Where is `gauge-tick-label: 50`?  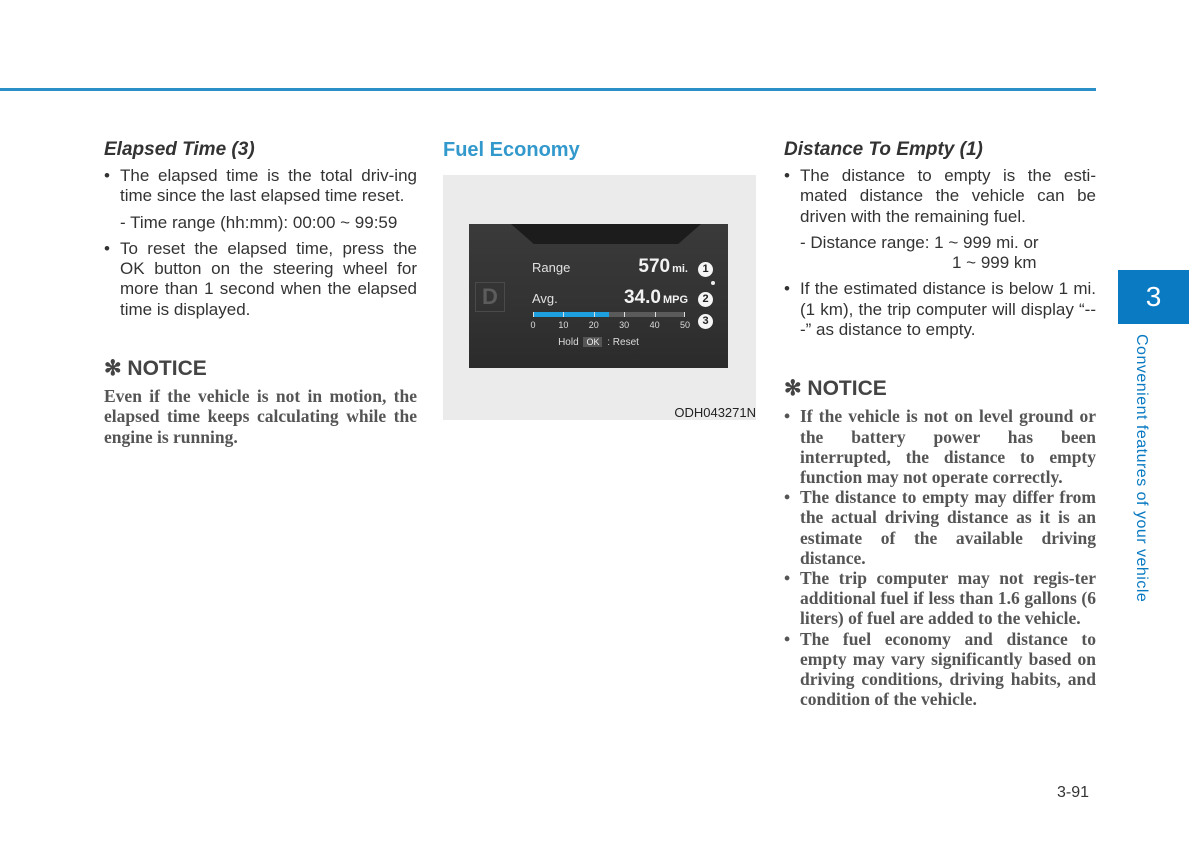 gauge-tick-label: 50 is located at coordinates (685, 325).